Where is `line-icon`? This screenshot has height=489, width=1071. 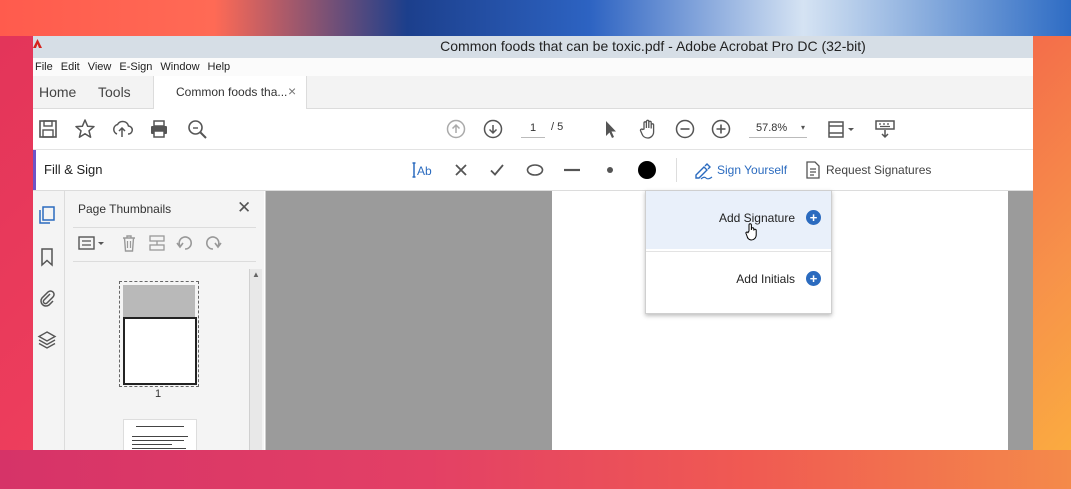
line-icon is located at coordinates (572, 170).